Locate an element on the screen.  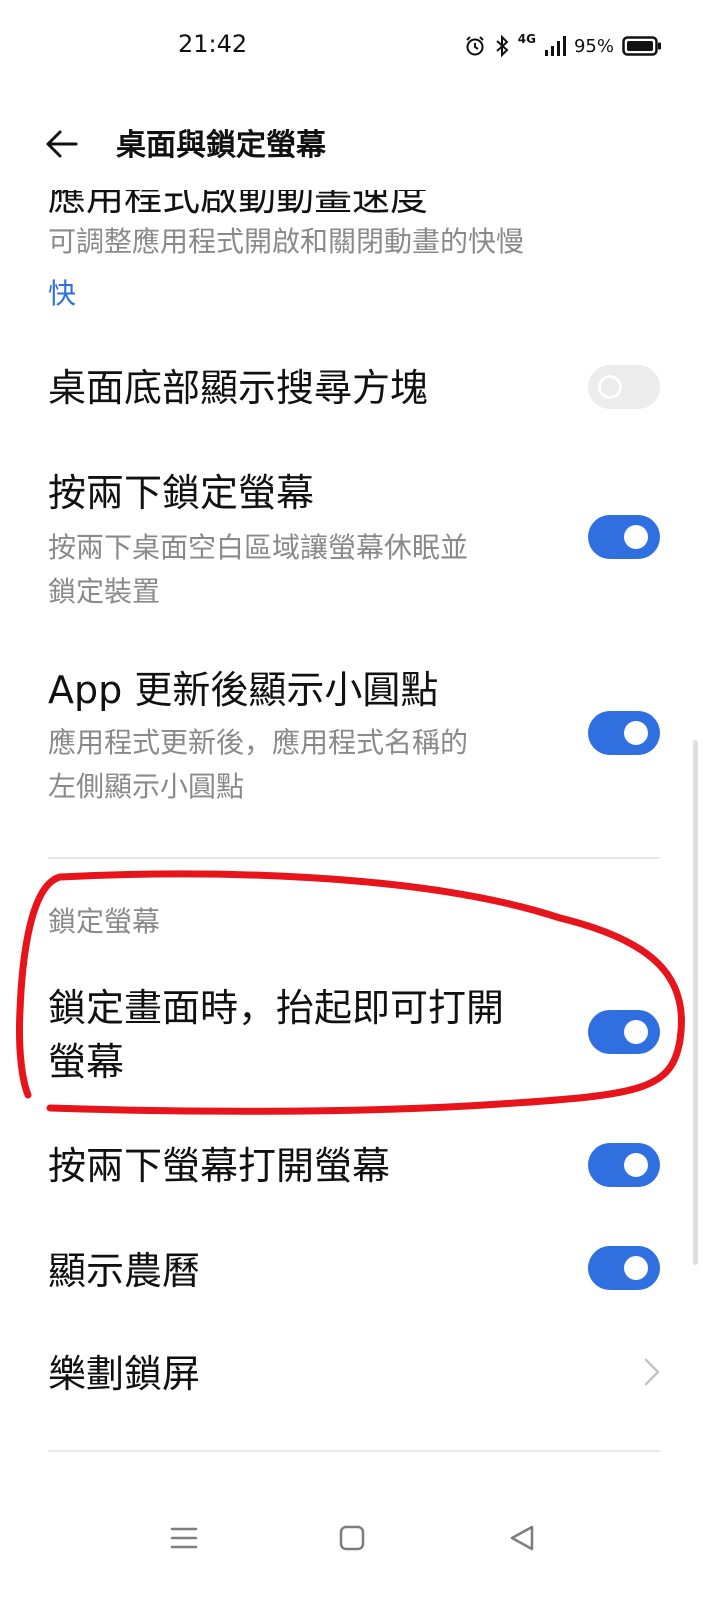
bluetooth-icon is located at coordinates (502, 46).